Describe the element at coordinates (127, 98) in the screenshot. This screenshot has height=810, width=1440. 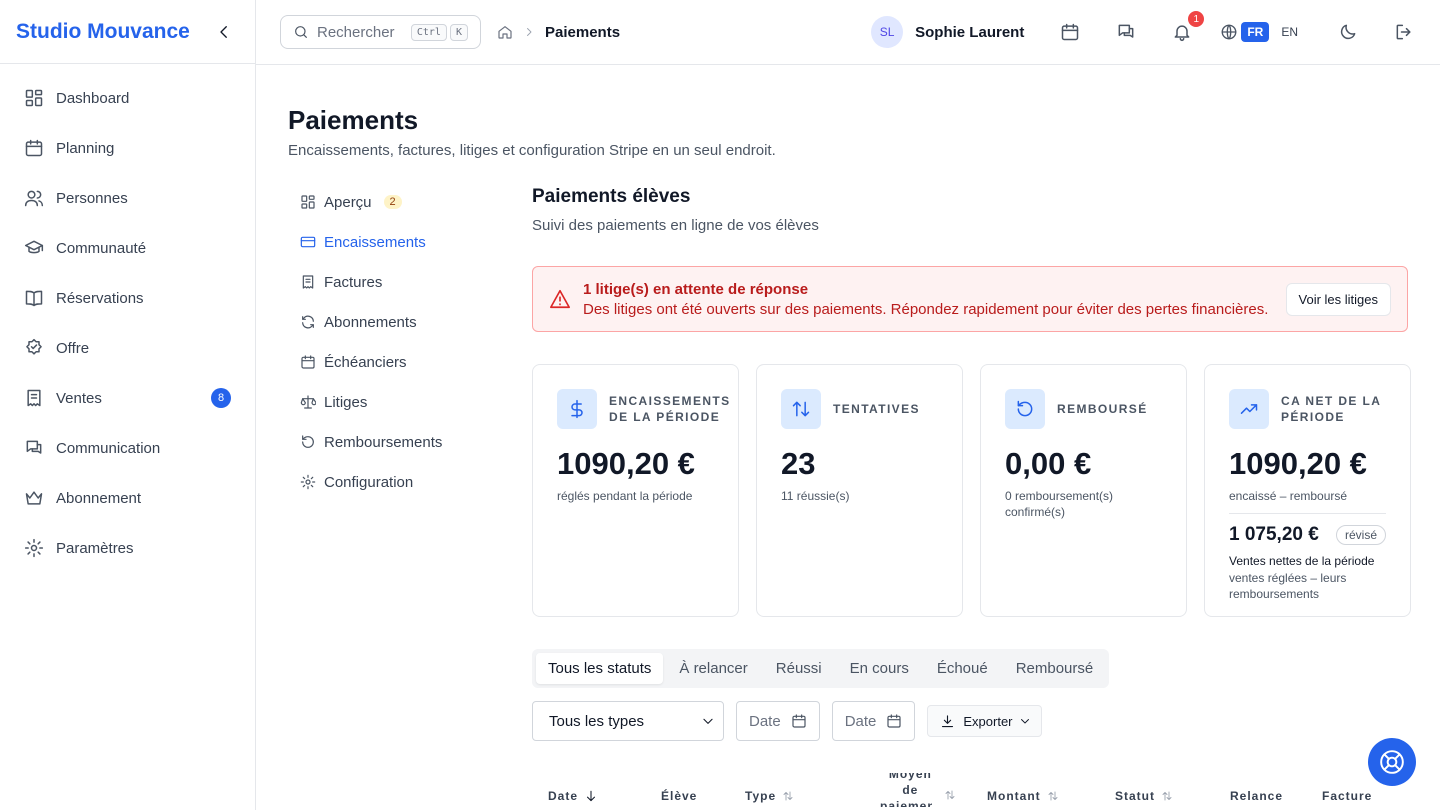
I see `sidebar-item-dashboard: Dashboard` at that location.